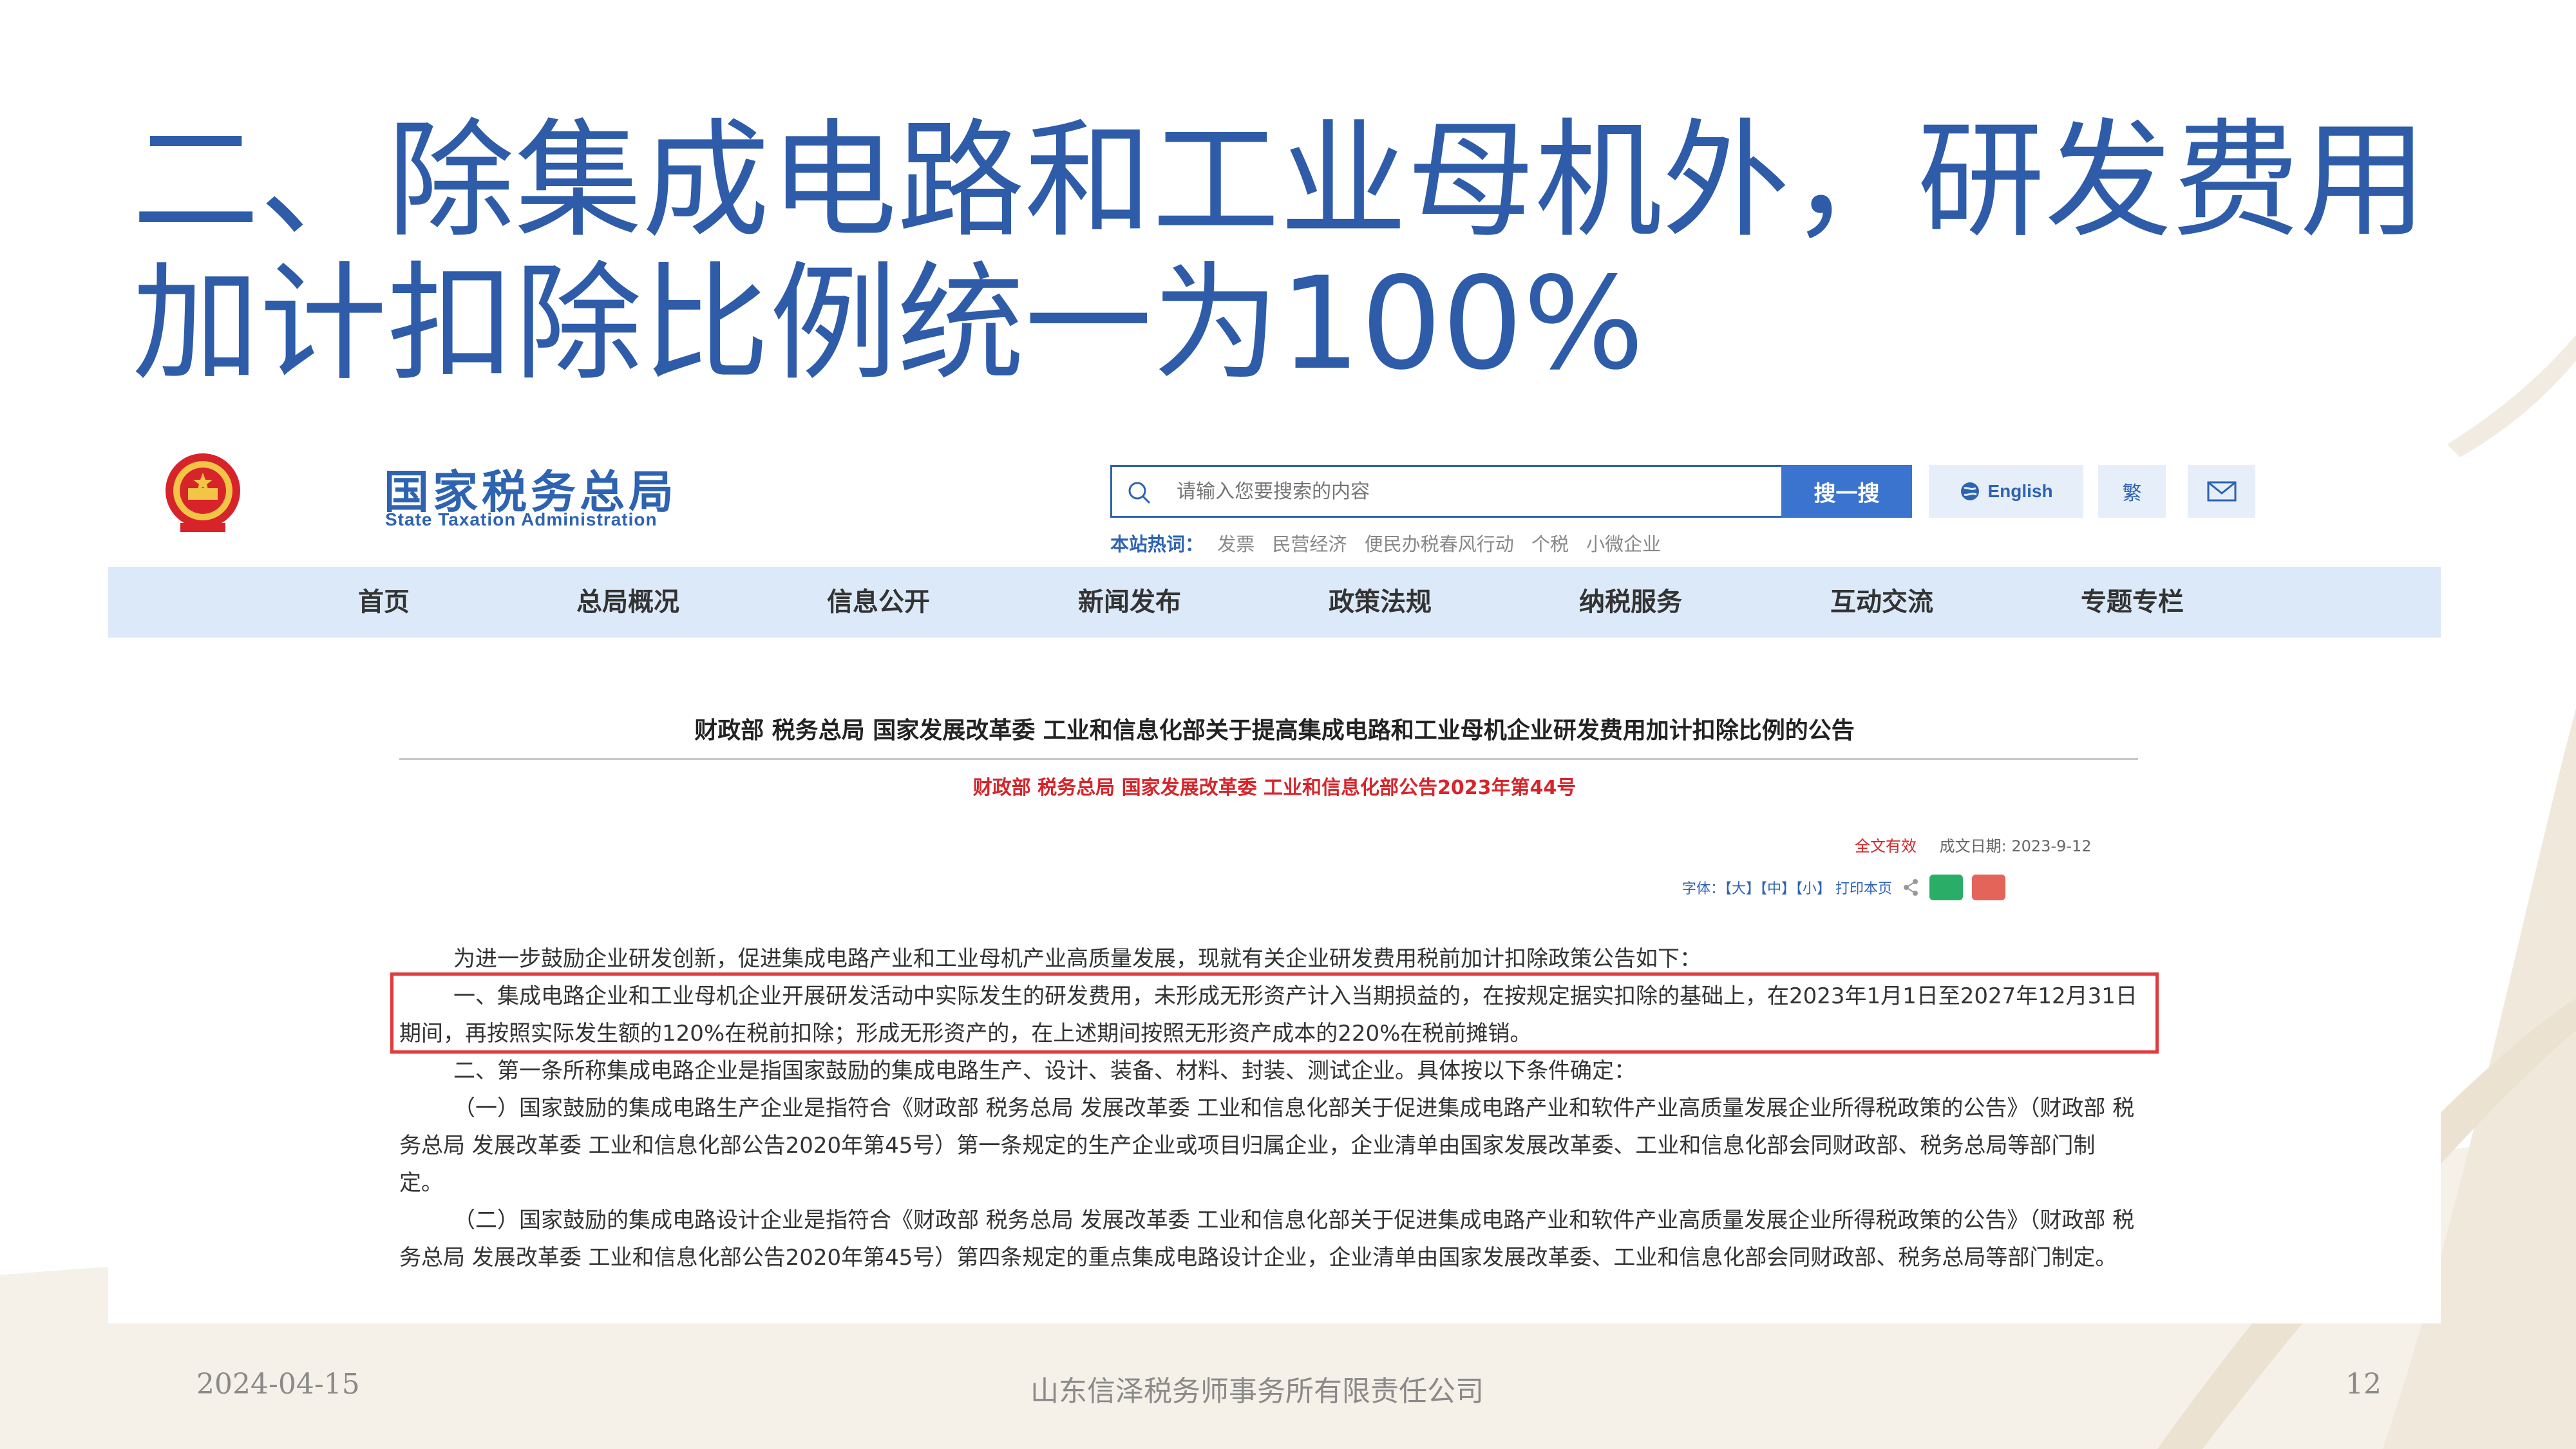  I want to click on english-label: English, so click(2020, 491).